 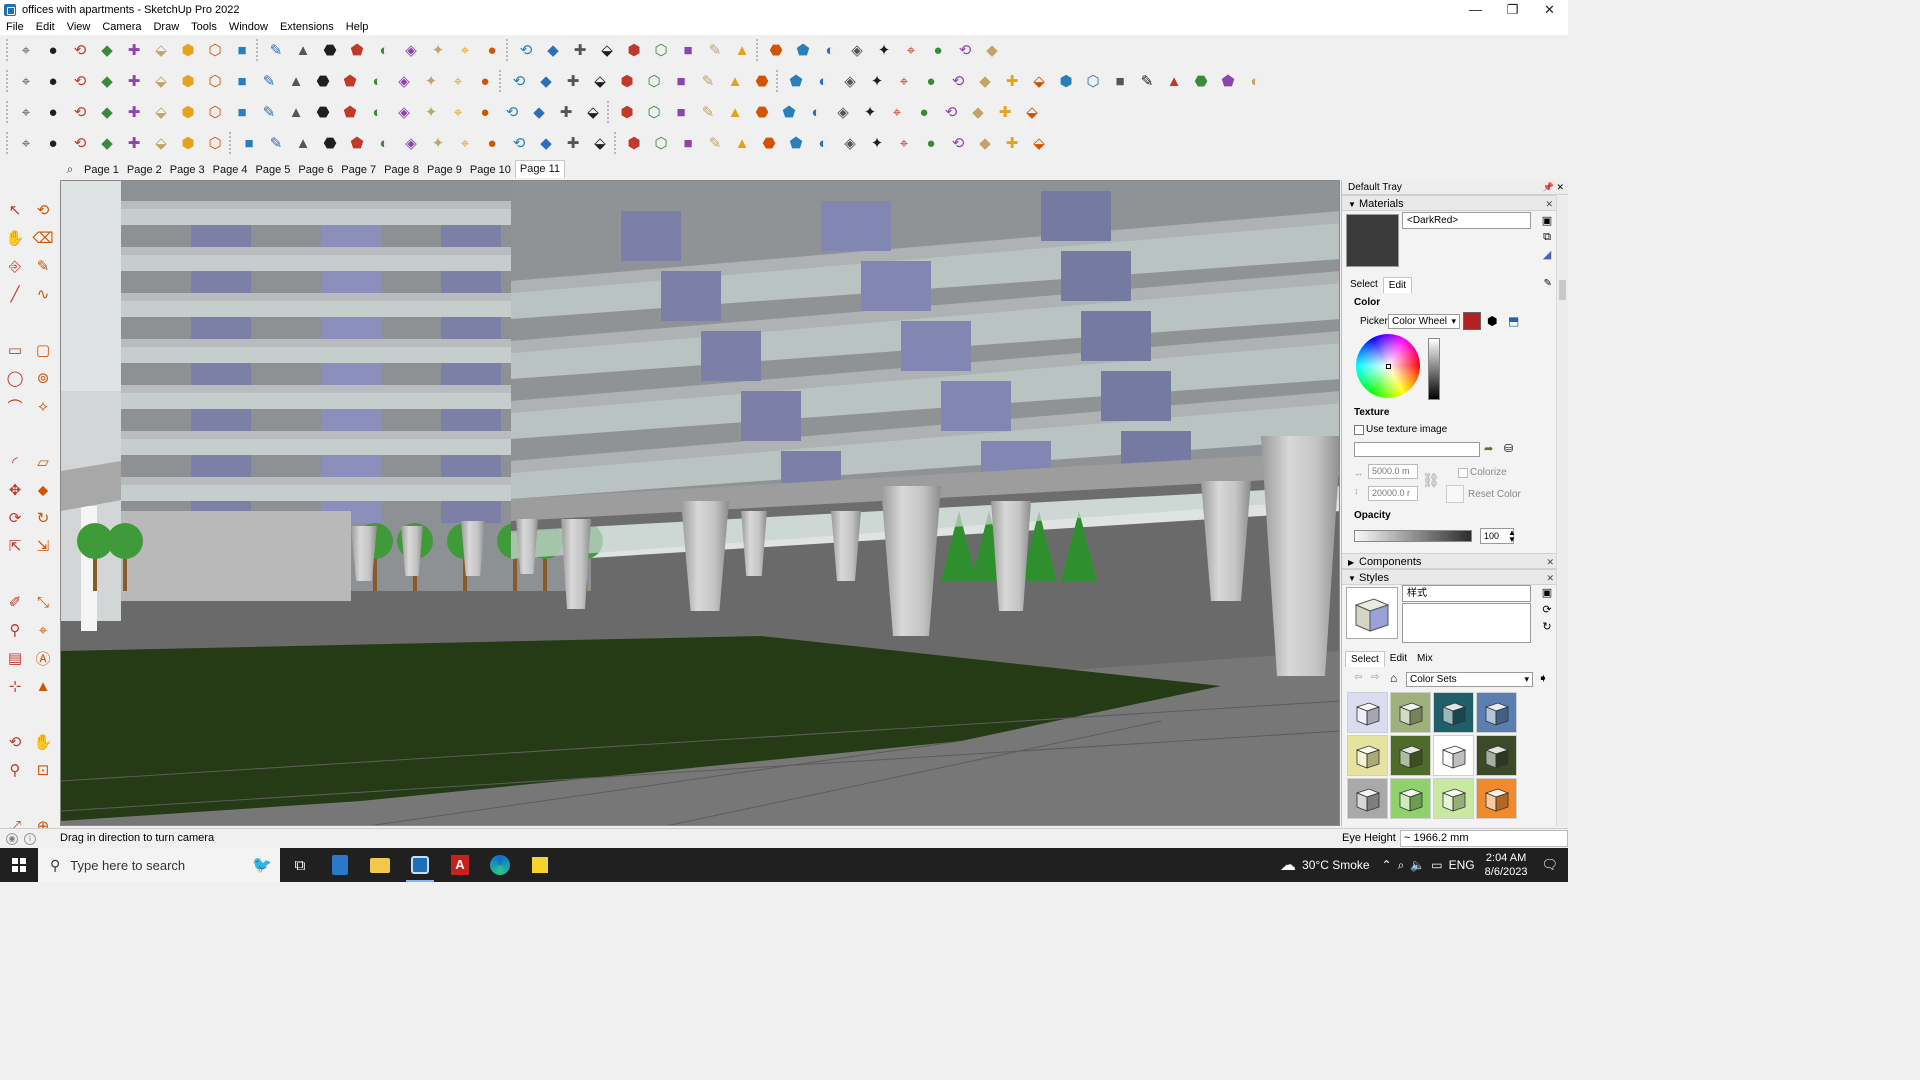 What do you see at coordinates (134, 81) in the screenshot?
I see `row2-tool-icon-5: ✚` at bounding box center [134, 81].